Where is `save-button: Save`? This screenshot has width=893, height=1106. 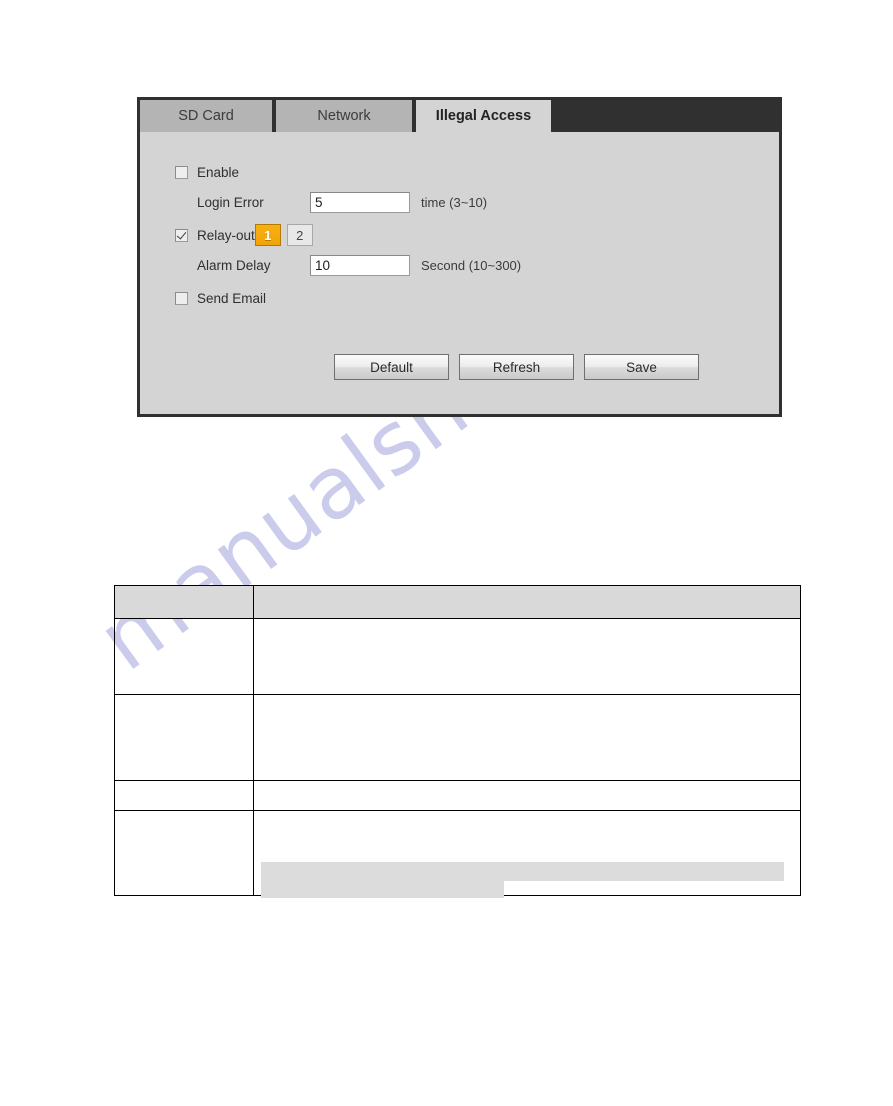 save-button: Save is located at coordinates (641, 367).